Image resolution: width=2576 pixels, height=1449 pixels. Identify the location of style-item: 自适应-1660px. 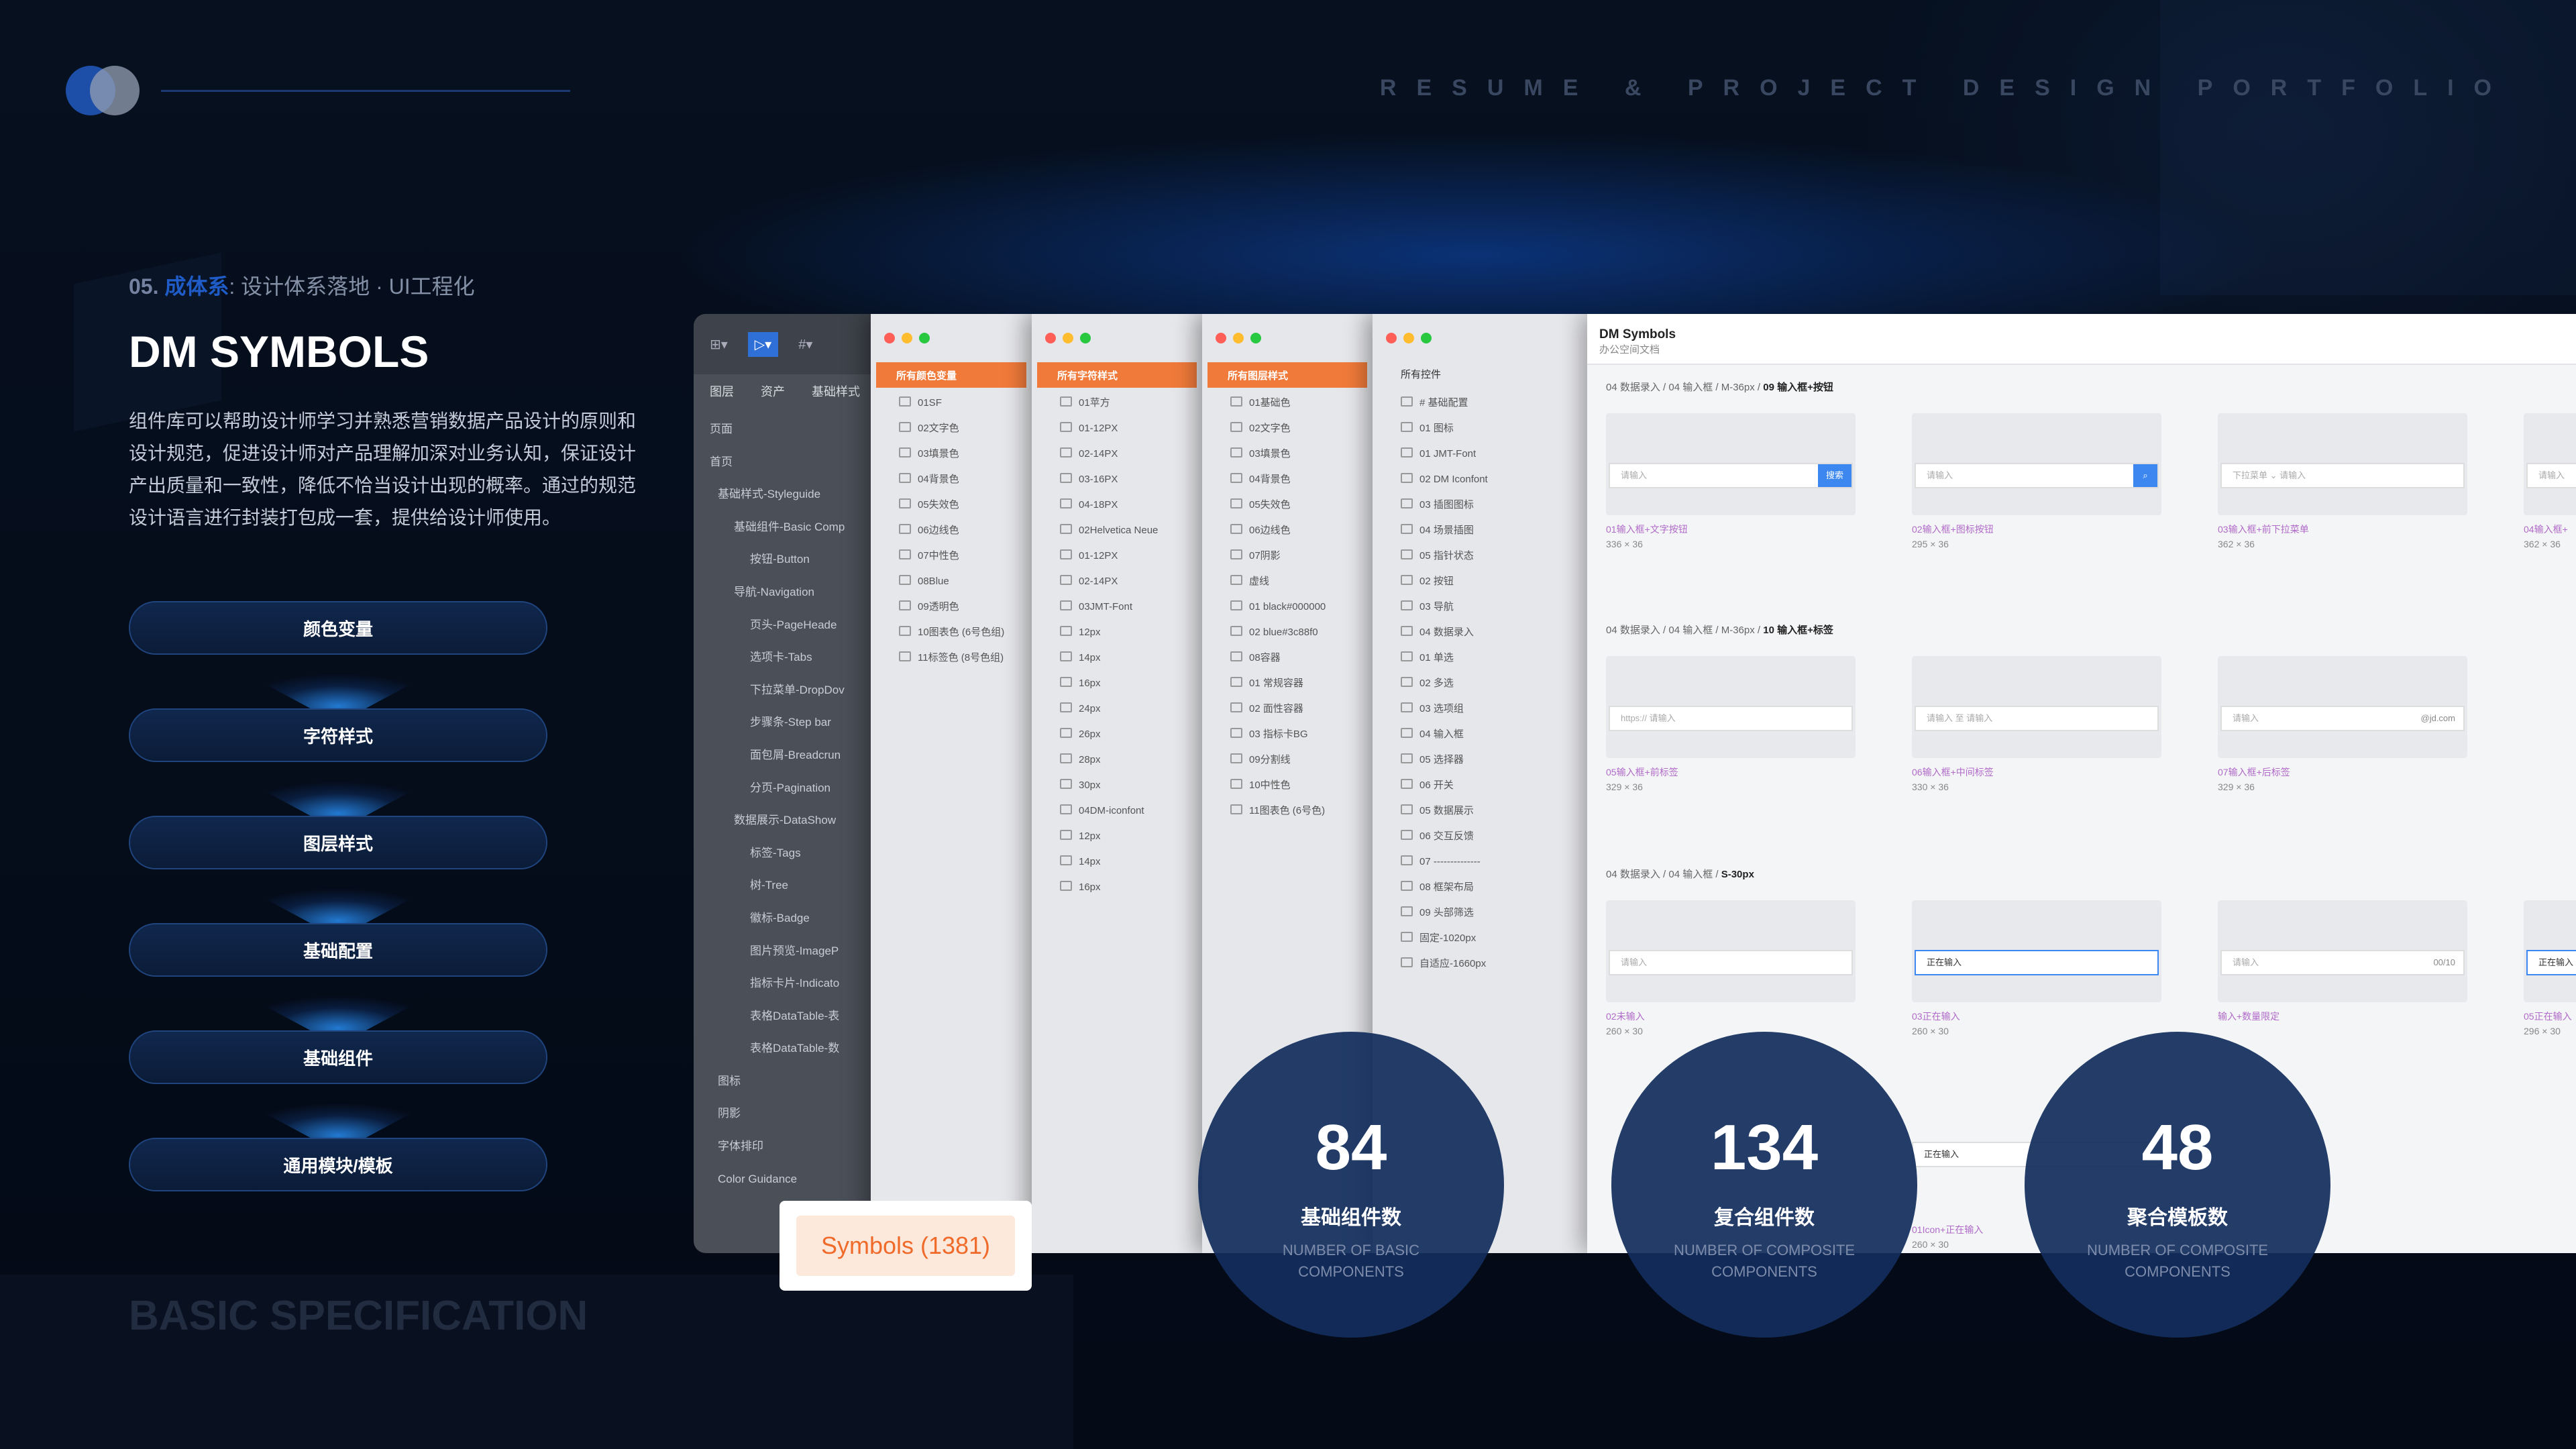
(1494, 964).